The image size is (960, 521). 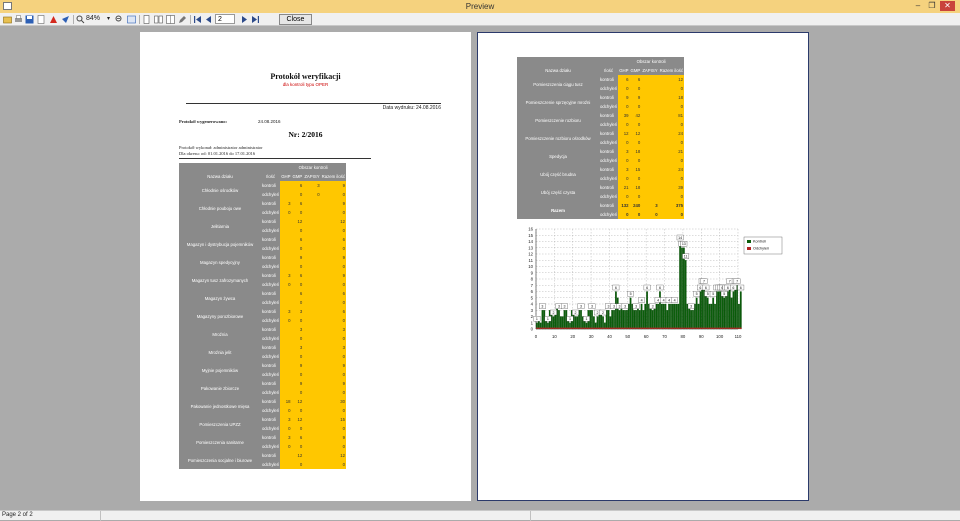 What do you see at coordinates (41, 19) in the screenshot?
I see `export-icon` at bounding box center [41, 19].